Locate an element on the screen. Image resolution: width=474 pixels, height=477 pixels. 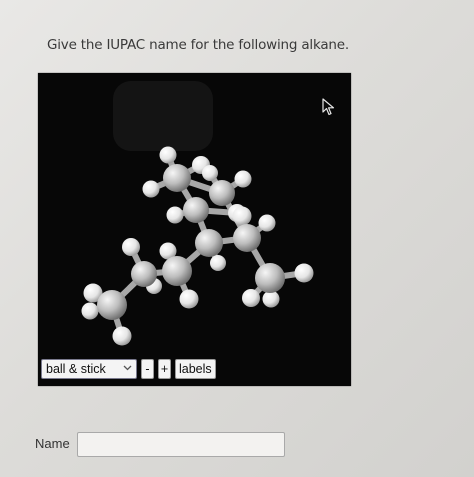
viewer-toolbar: ball & stick - + labels is located at coordinates (128, 369).